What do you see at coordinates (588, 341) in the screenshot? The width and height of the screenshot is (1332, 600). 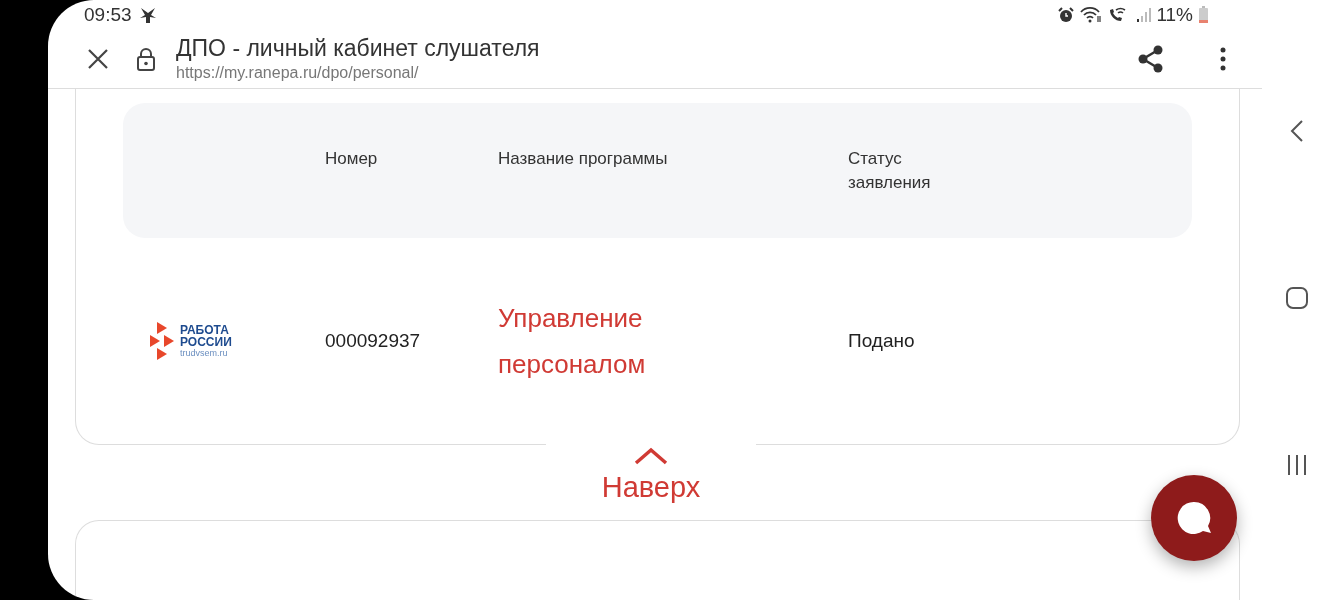 I see `program-link: Управление персоналом` at bounding box center [588, 341].